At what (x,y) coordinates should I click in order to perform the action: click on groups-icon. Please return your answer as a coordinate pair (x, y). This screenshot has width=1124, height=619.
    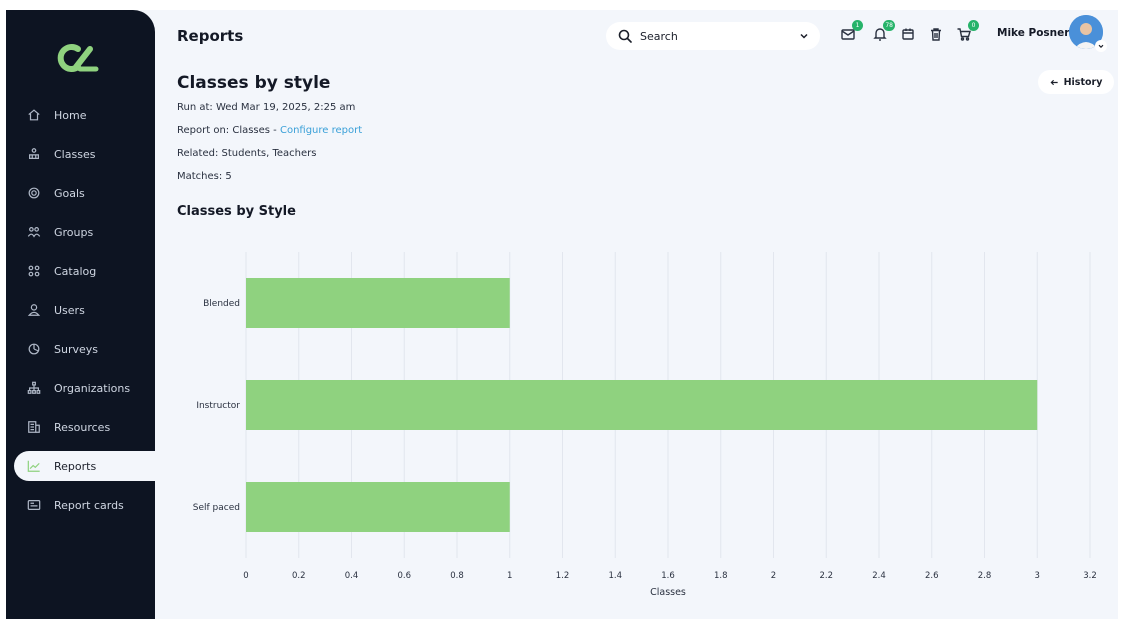
    Looking at the image, I should click on (34, 232).